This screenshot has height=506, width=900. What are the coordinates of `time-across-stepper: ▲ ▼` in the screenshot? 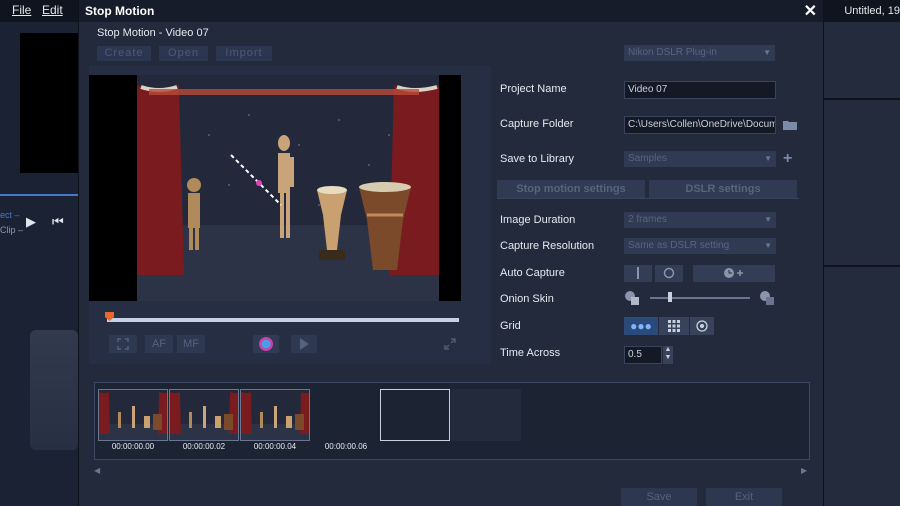 It's located at (668, 355).